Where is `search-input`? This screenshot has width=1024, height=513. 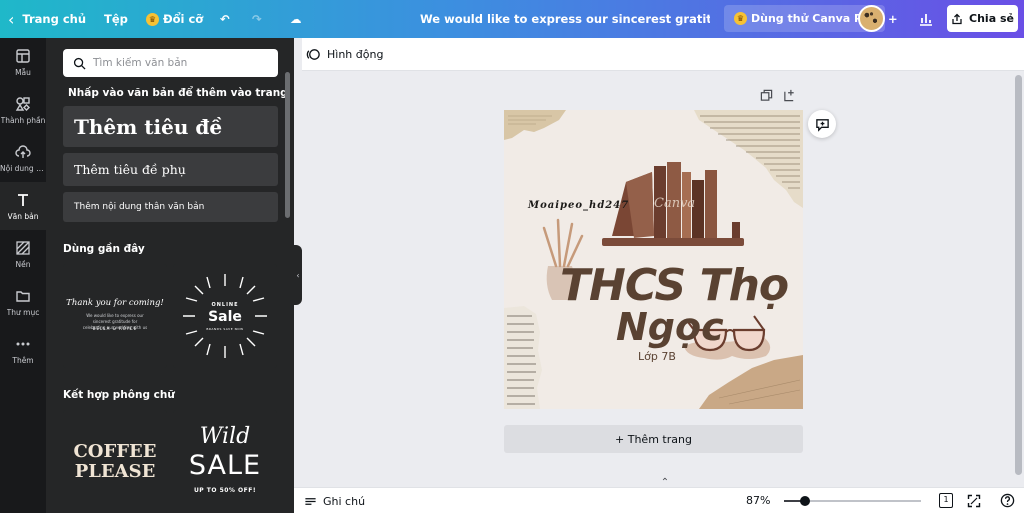 search-input is located at coordinates (183, 63).